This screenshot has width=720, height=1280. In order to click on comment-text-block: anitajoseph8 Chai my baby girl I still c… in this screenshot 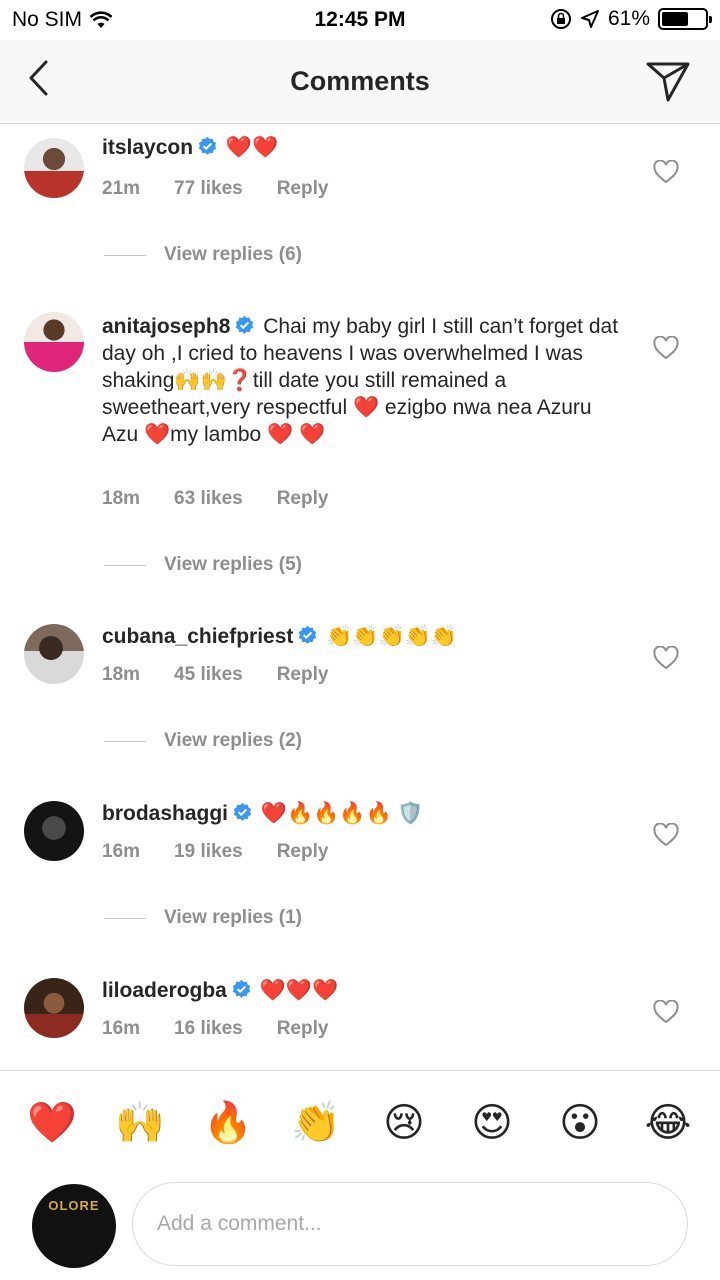, I will do `click(362, 380)`.